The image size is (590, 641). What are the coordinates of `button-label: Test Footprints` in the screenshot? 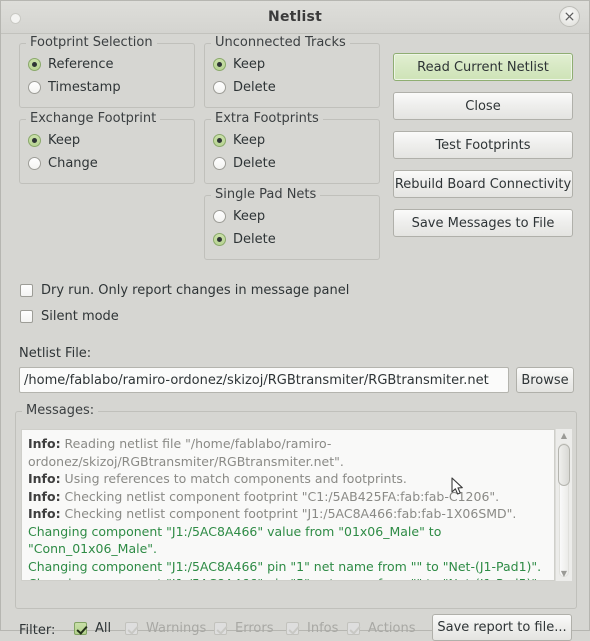 It's located at (483, 145).